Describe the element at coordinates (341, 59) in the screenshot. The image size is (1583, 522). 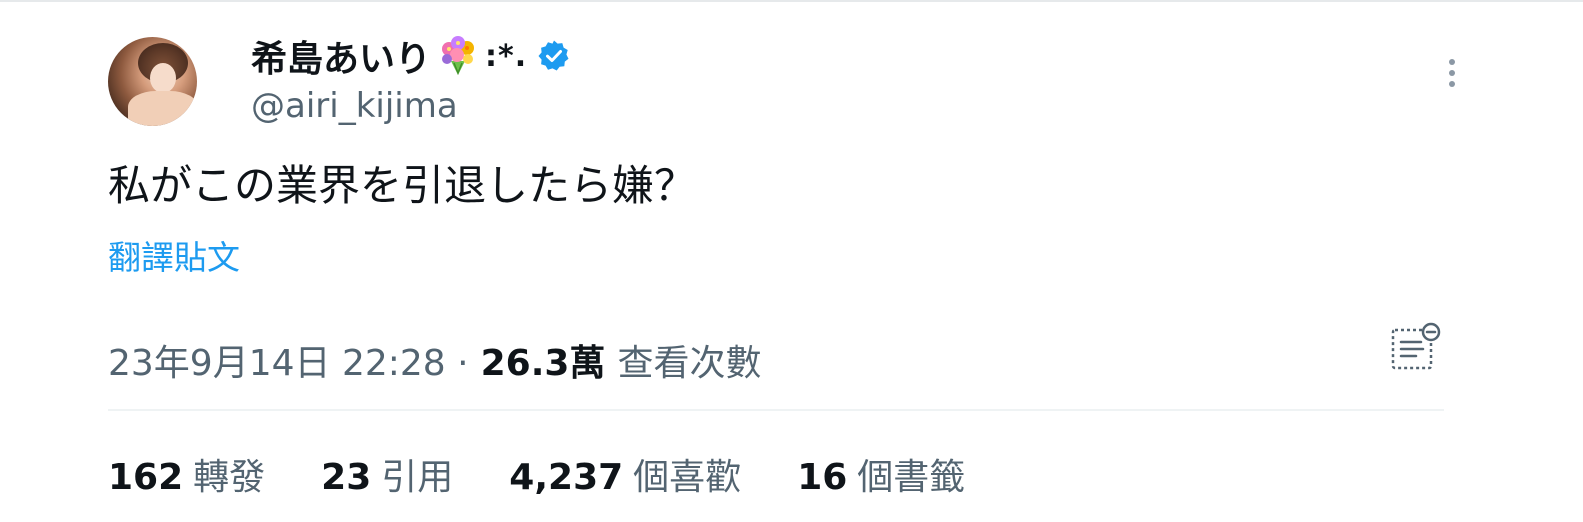
I see `author-display-name: 希島あいり` at that location.